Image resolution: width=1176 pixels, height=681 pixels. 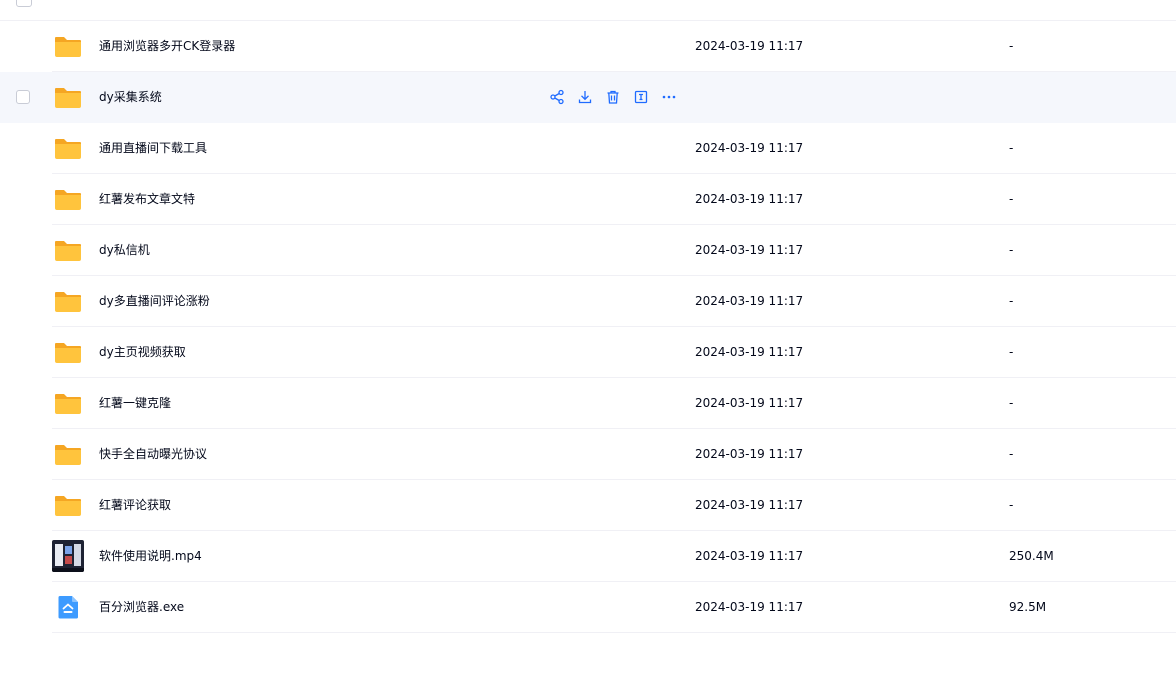 What do you see at coordinates (585, 97) in the screenshot?
I see `download-icon` at bounding box center [585, 97].